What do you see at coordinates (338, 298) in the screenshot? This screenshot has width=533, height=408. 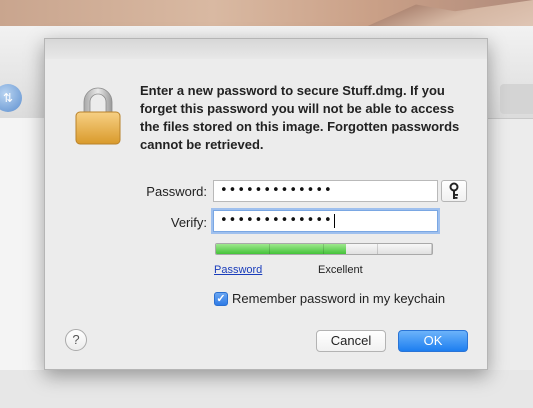 I see `remember-keychain-label: Remember password in my keychain` at bounding box center [338, 298].